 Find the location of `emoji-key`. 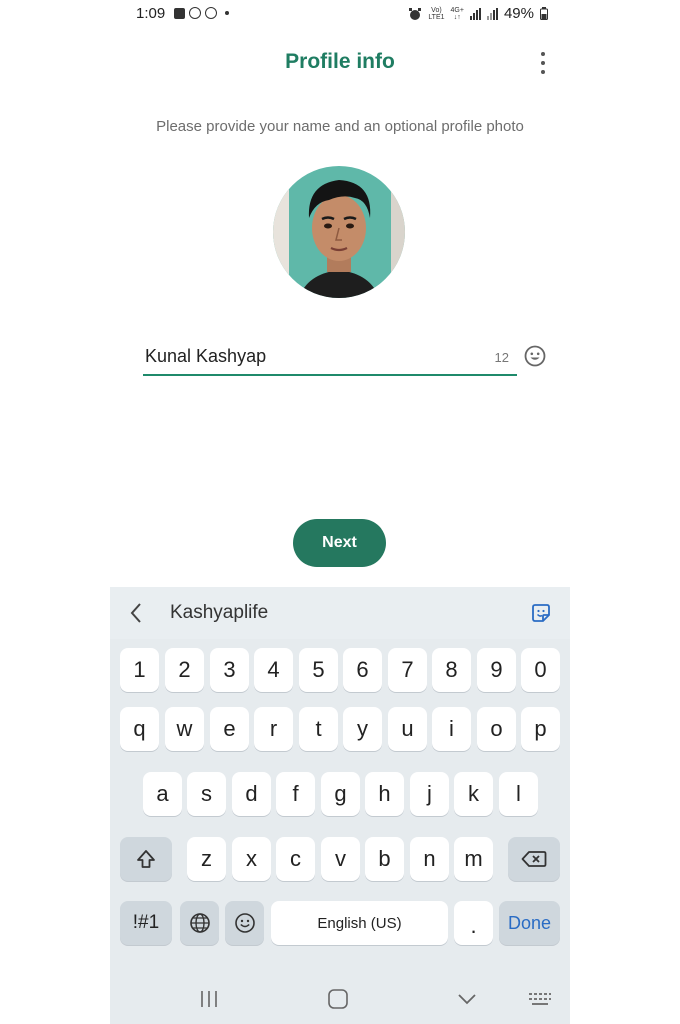

emoji-key is located at coordinates (244, 923).